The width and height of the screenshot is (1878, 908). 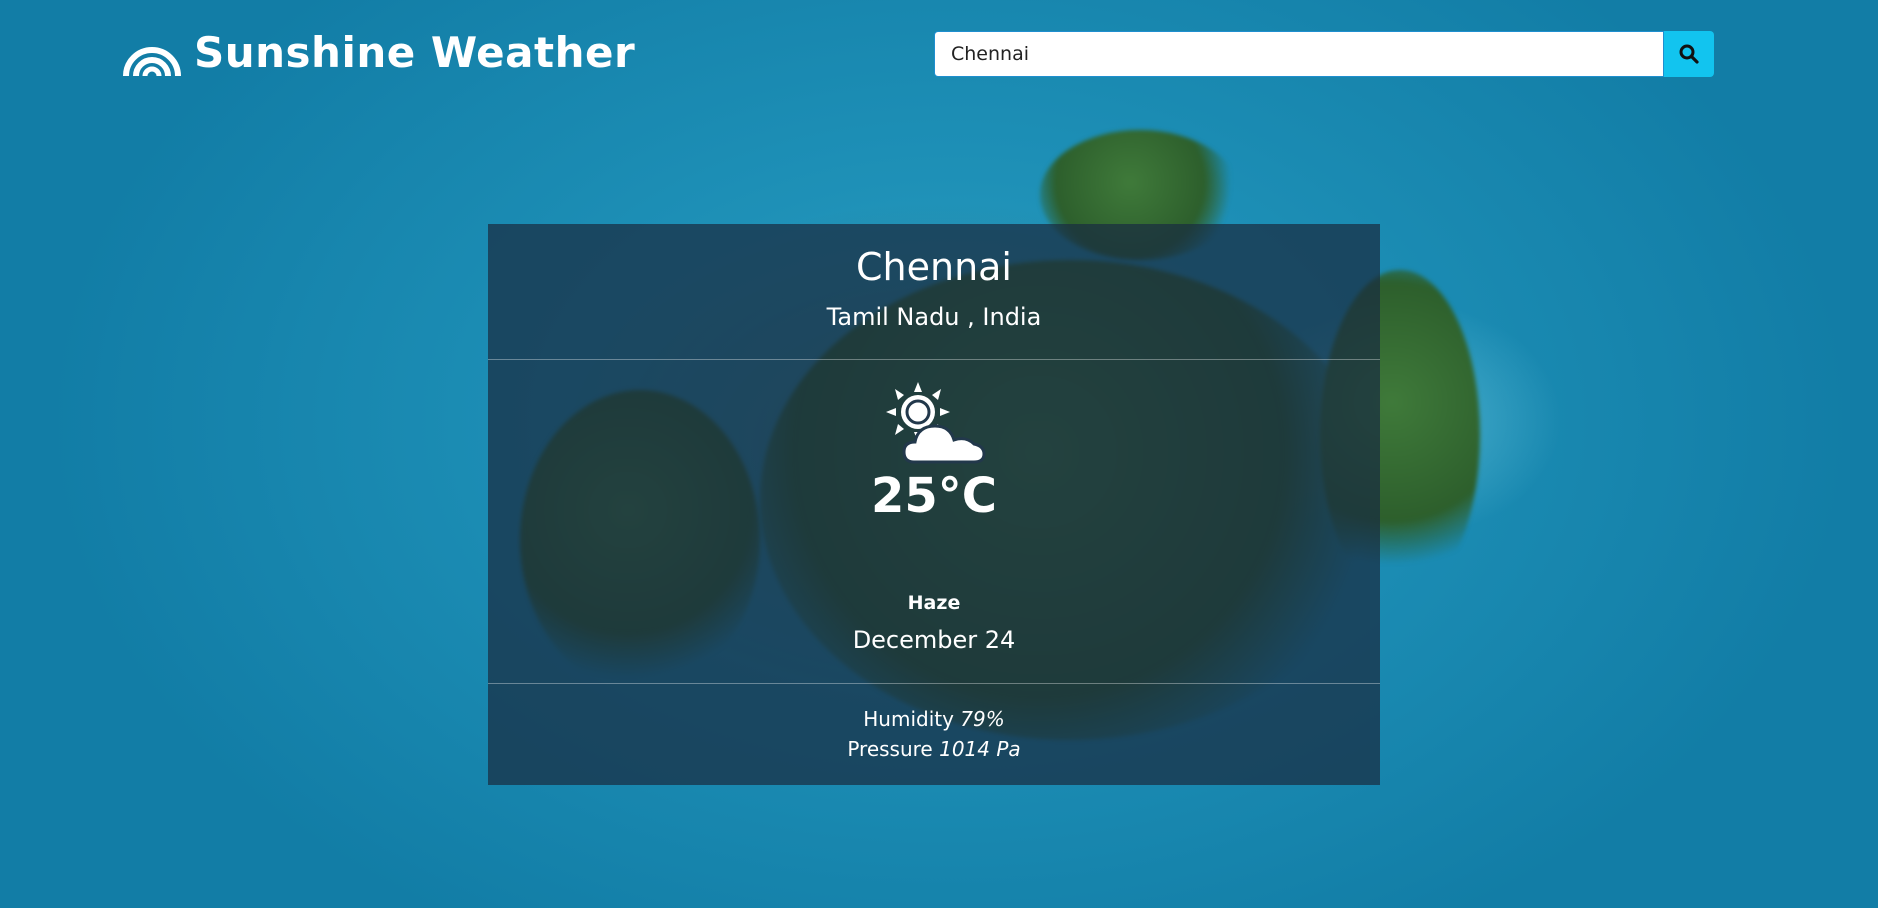 I want to click on search-button, so click(x=1689, y=54).